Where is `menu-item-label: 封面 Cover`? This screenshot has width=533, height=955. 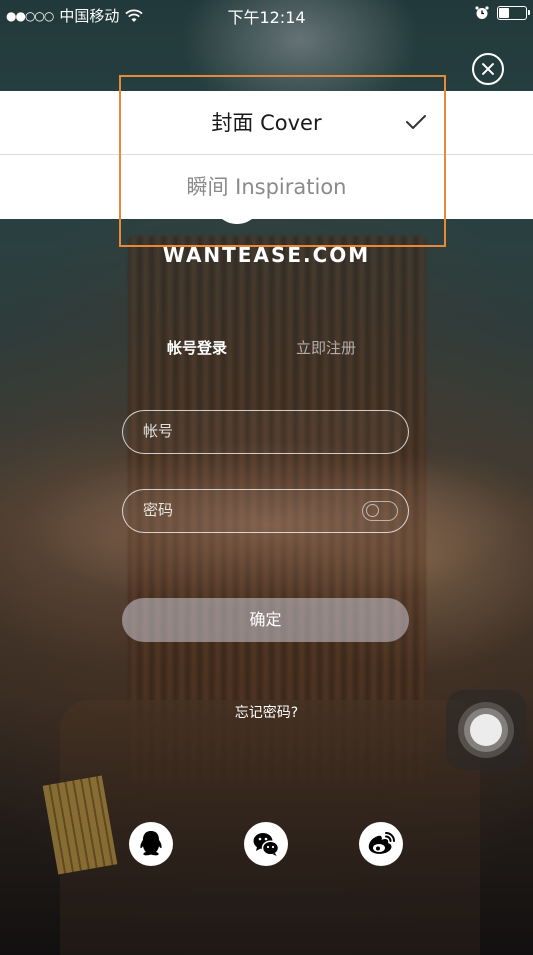
menu-item-label: 封面 Cover is located at coordinates (266, 123).